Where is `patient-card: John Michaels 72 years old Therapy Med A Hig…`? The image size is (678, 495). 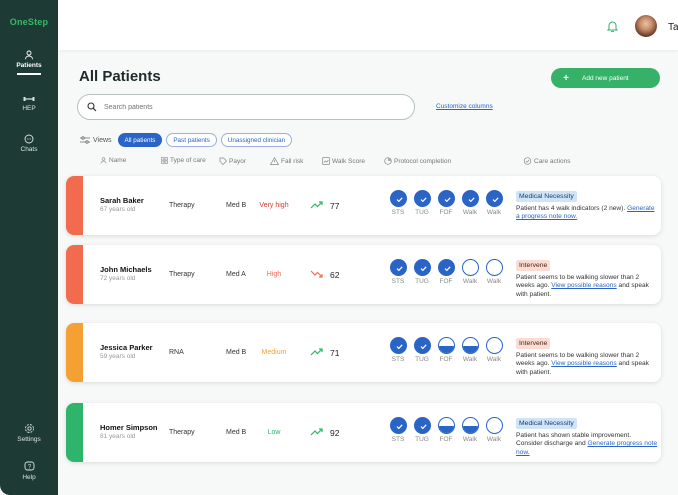 patient-card: John Michaels 72 years old Therapy Med A Hig… is located at coordinates (363, 274).